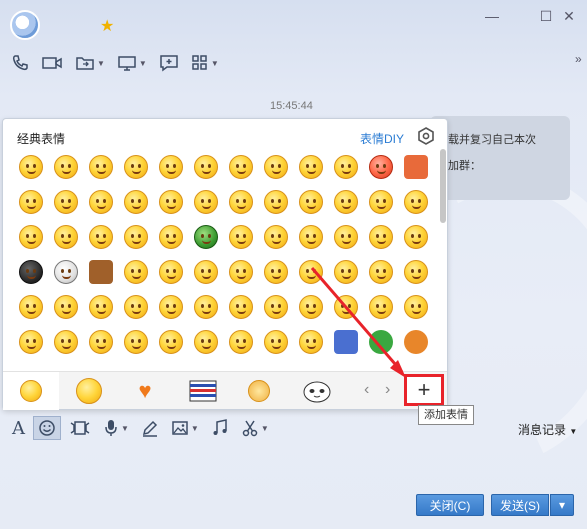  Describe the element at coordinates (30, 271) in the screenshot. I see `emoji-skull-bomb` at that location.